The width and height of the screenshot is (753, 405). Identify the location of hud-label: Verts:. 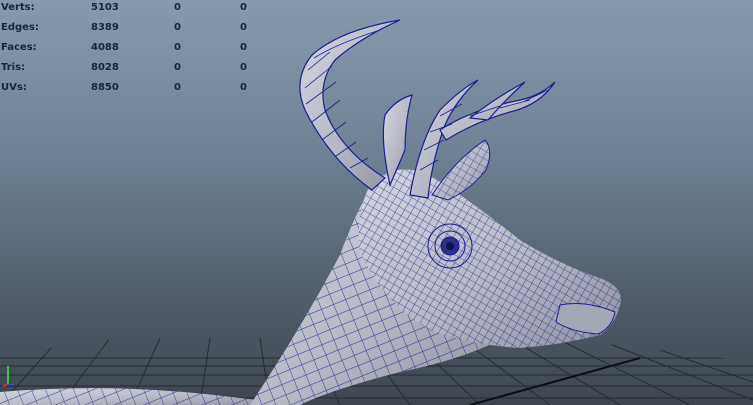
(18, 7).